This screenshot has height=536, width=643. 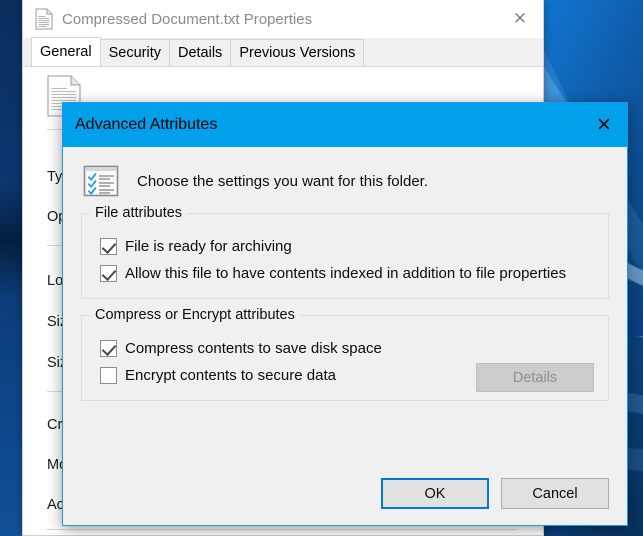 What do you see at coordinates (345, 125) in the screenshot?
I see `advanced-attributes-titlebar: Advanced Attributes ✕` at bounding box center [345, 125].